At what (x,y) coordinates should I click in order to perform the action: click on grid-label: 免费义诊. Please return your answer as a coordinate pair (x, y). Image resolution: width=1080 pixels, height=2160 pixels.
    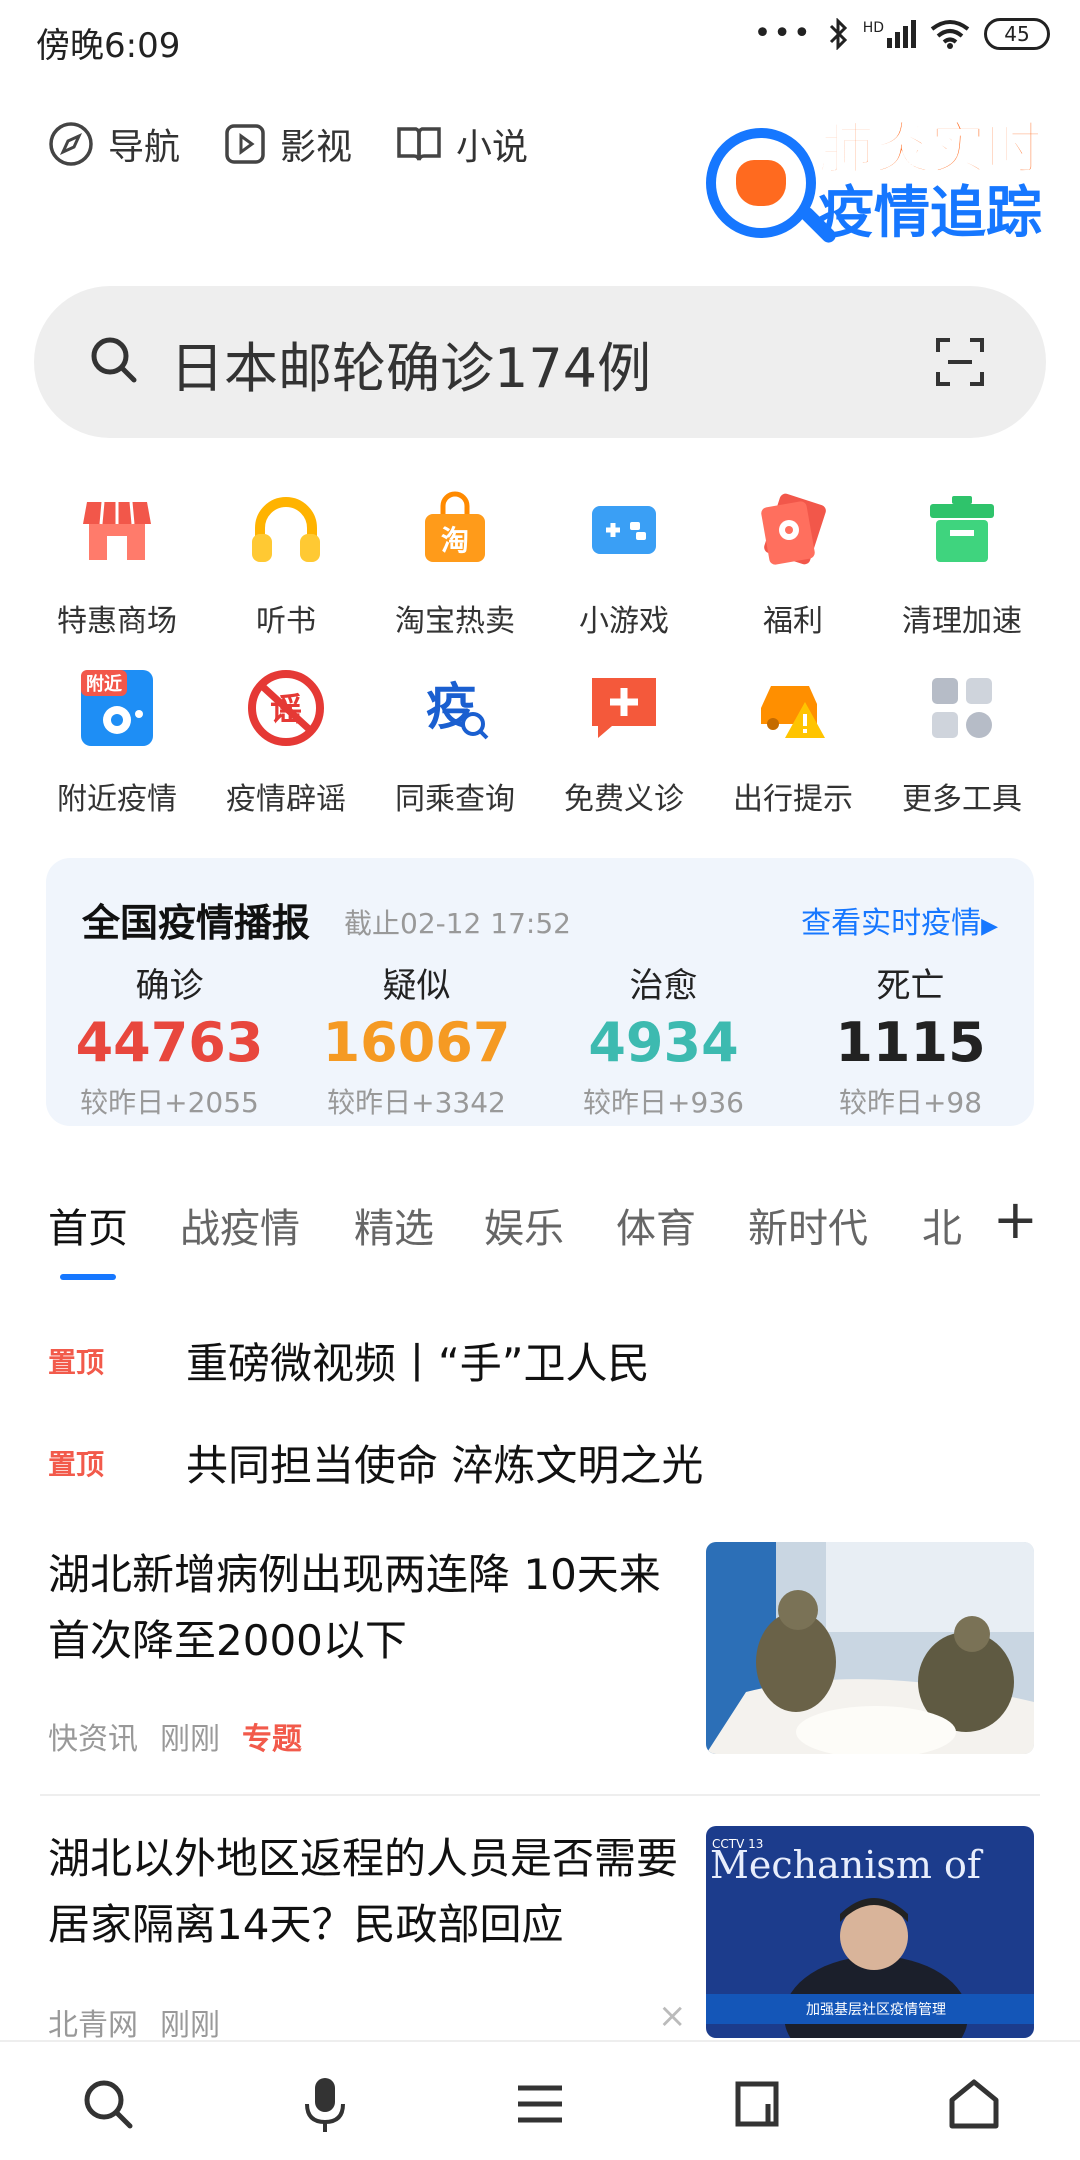
    Looking at the image, I should click on (624, 799).